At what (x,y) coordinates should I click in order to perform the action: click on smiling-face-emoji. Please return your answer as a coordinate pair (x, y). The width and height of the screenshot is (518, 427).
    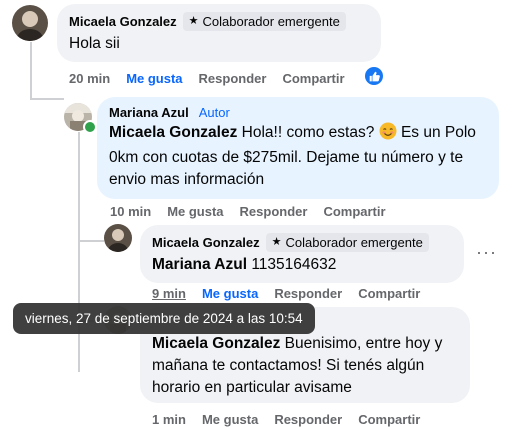
    Looking at the image, I should click on (388, 134).